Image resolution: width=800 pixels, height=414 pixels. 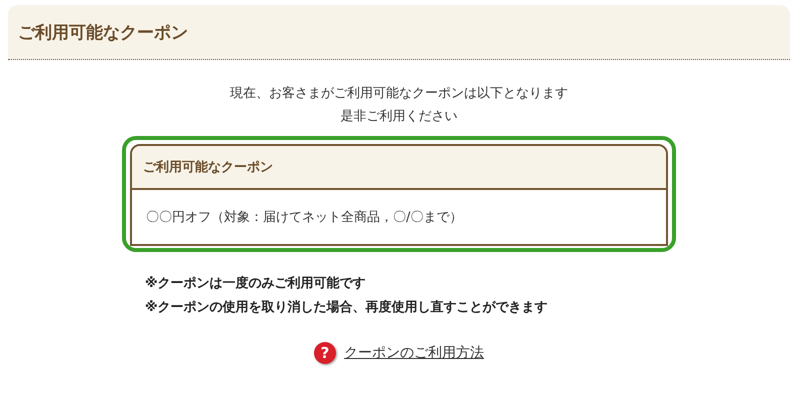 What do you see at coordinates (325, 353) in the screenshot?
I see `help-icon: ?` at bounding box center [325, 353].